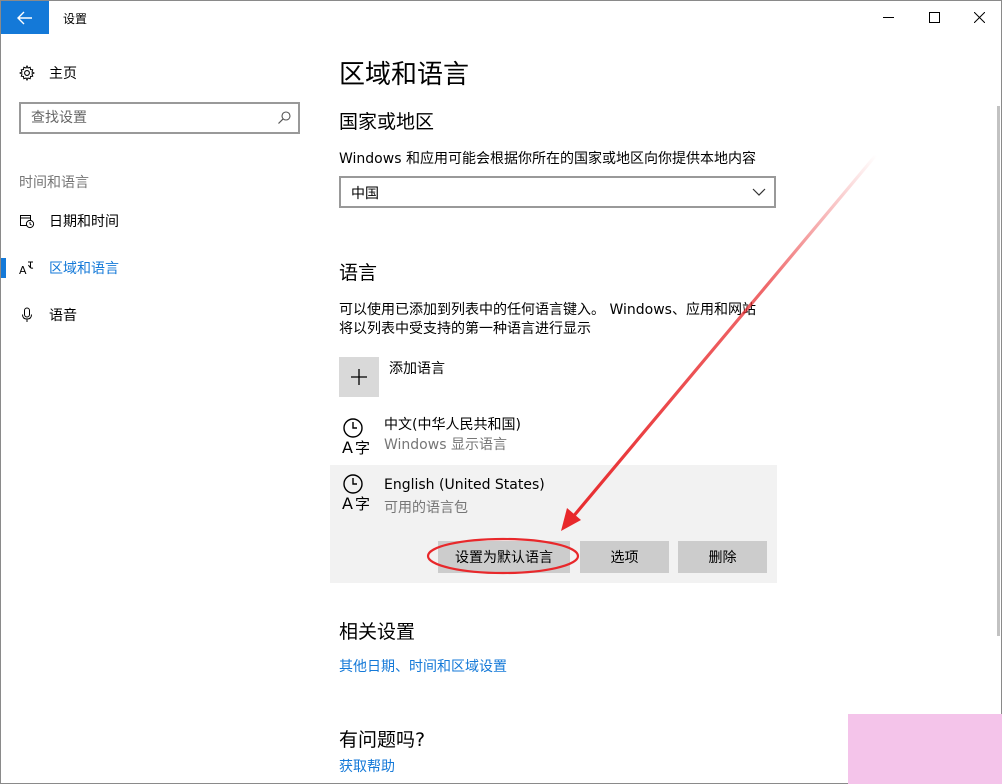 The height and width of the screenshot is (784, 1002). I want to click on chevron-down-icon, so click(759, 192).